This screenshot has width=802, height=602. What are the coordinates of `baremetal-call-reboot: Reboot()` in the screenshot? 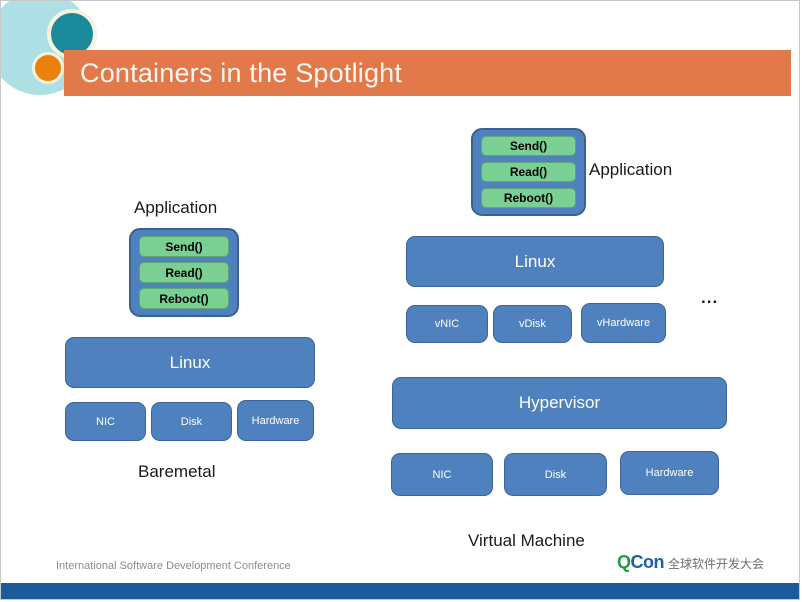 It's located at (184, 298).